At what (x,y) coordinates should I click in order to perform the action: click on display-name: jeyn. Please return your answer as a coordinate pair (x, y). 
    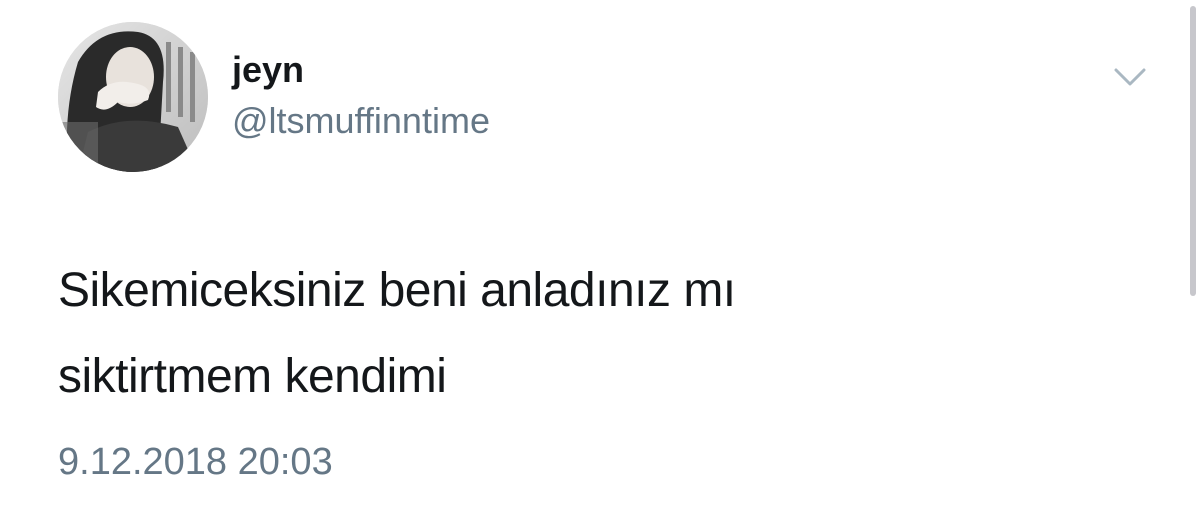
    Looking at the image, I should click on (268, 70).